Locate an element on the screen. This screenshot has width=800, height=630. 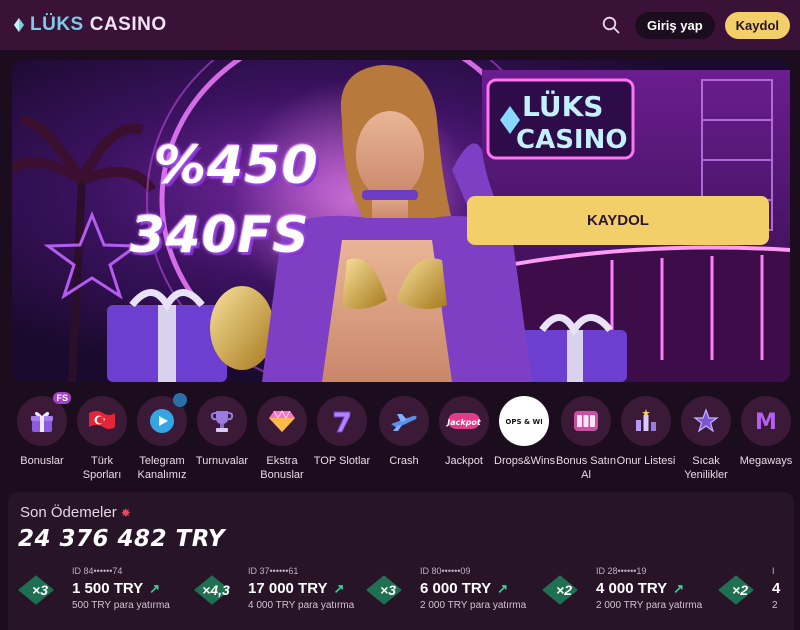
category-label: Ekstra Bonuslar is located at coordinates (282, 468).